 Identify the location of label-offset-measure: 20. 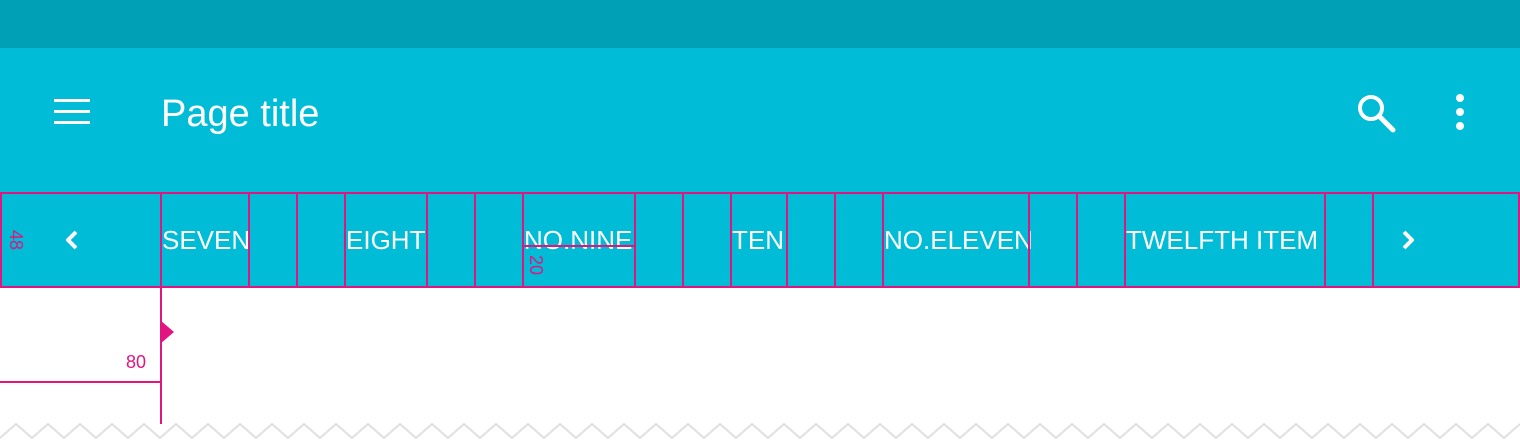
(536, 265).